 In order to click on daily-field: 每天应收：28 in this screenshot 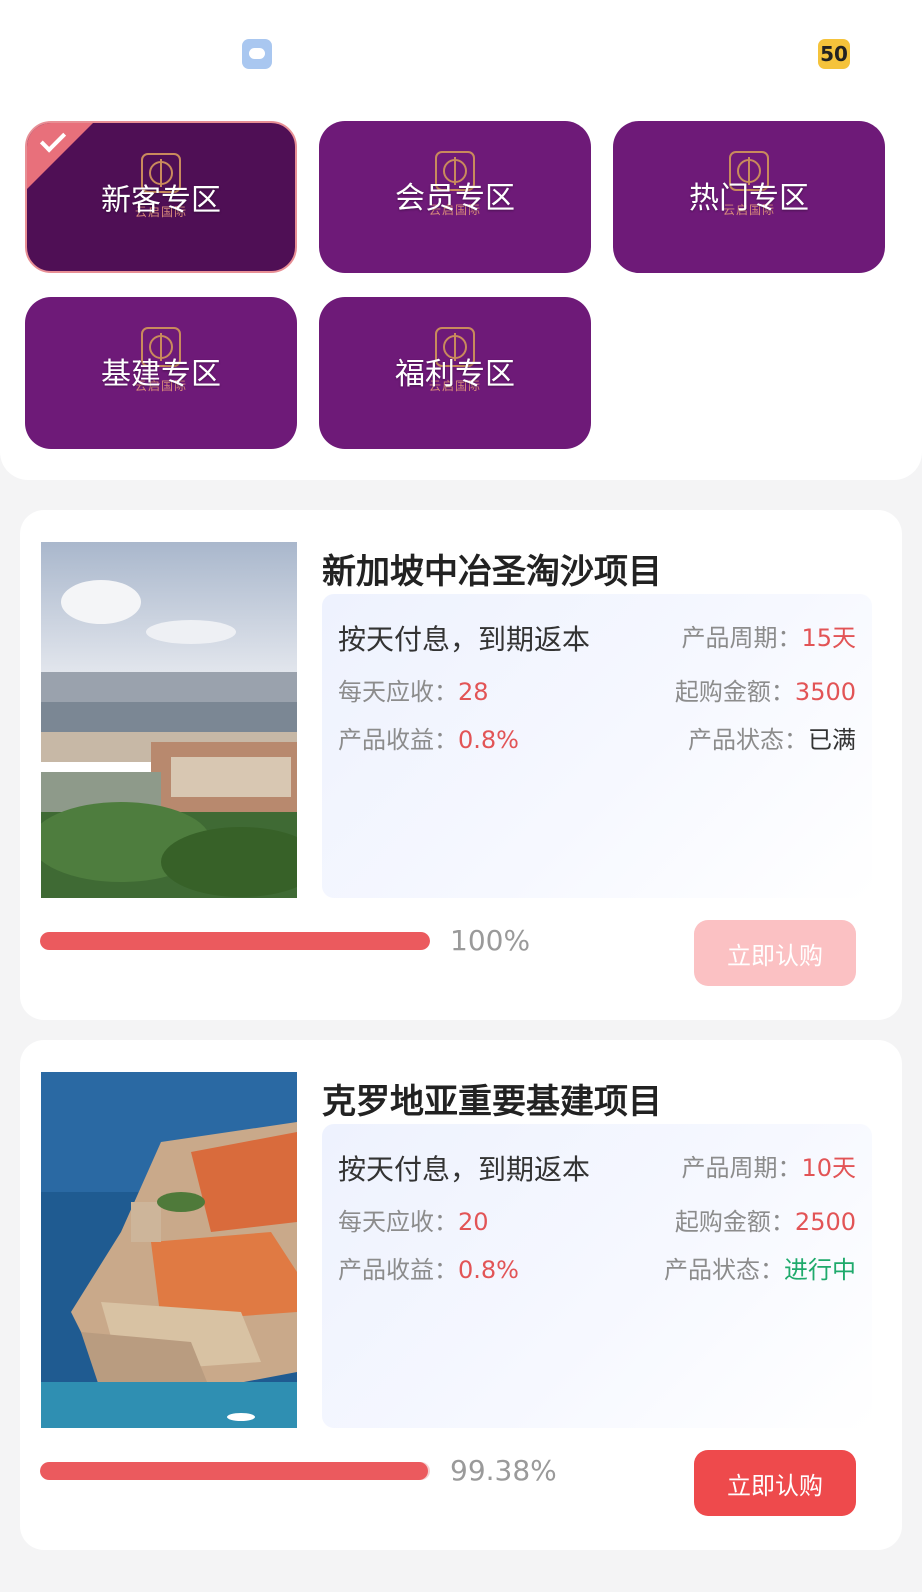, I will do `click(413, 692)`.